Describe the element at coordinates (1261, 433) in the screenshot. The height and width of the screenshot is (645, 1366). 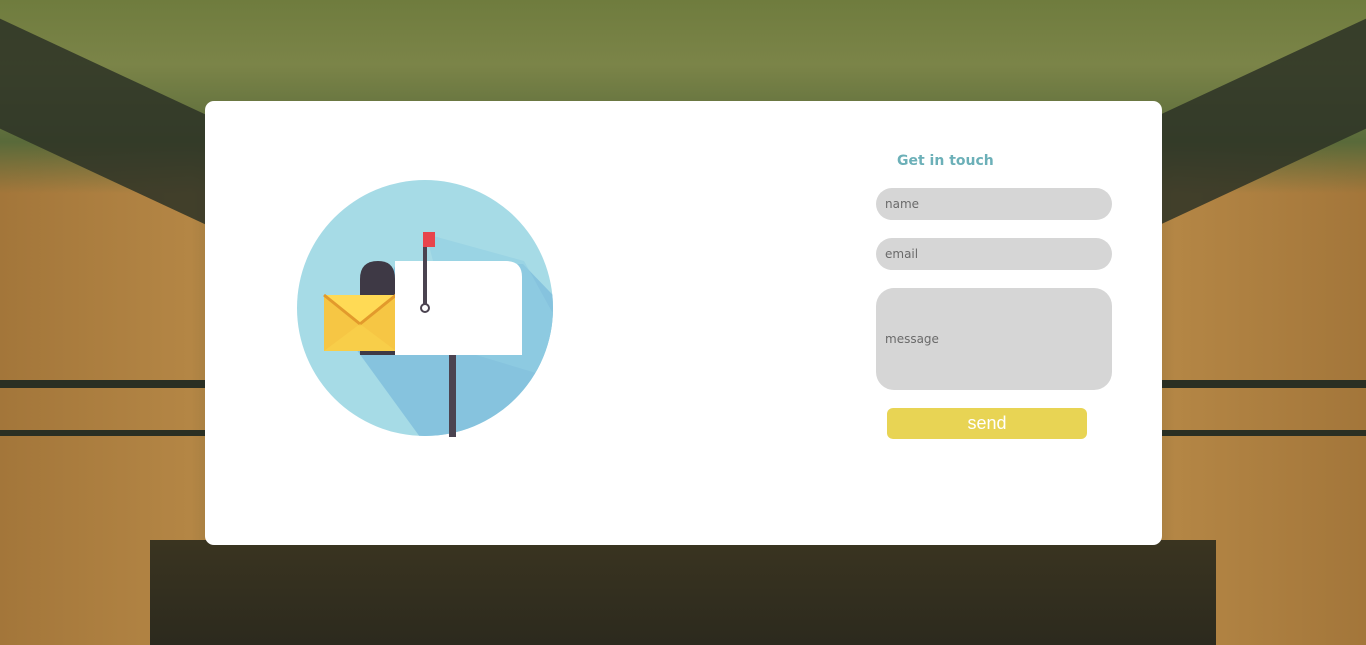
I see `bridge-railing-right-lower` at that location.